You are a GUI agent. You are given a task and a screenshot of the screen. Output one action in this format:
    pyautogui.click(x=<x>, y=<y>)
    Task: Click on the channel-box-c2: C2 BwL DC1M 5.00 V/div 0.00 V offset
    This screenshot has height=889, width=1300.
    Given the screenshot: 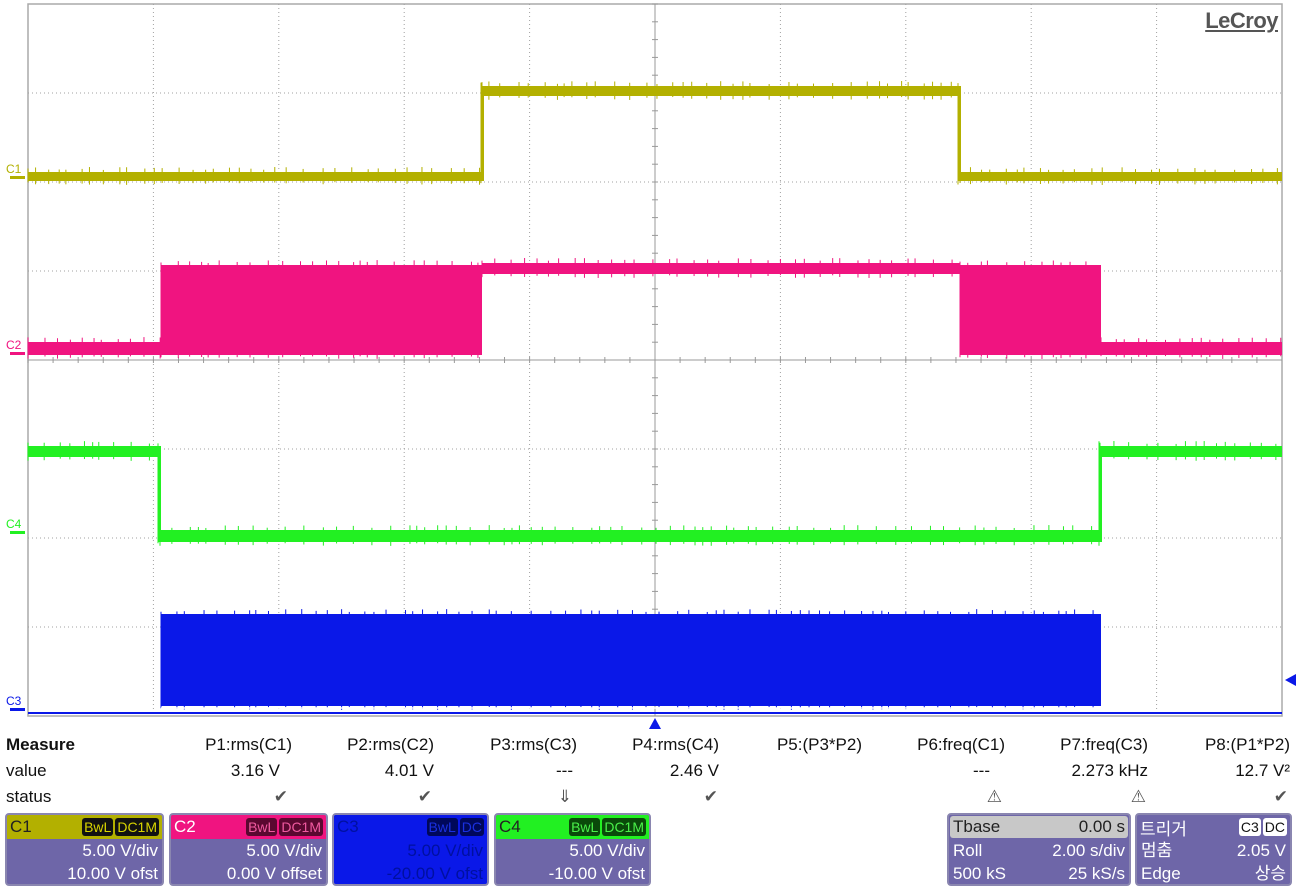 What is the action you would take?
    pyautogui.click(x=248, y=849)
    